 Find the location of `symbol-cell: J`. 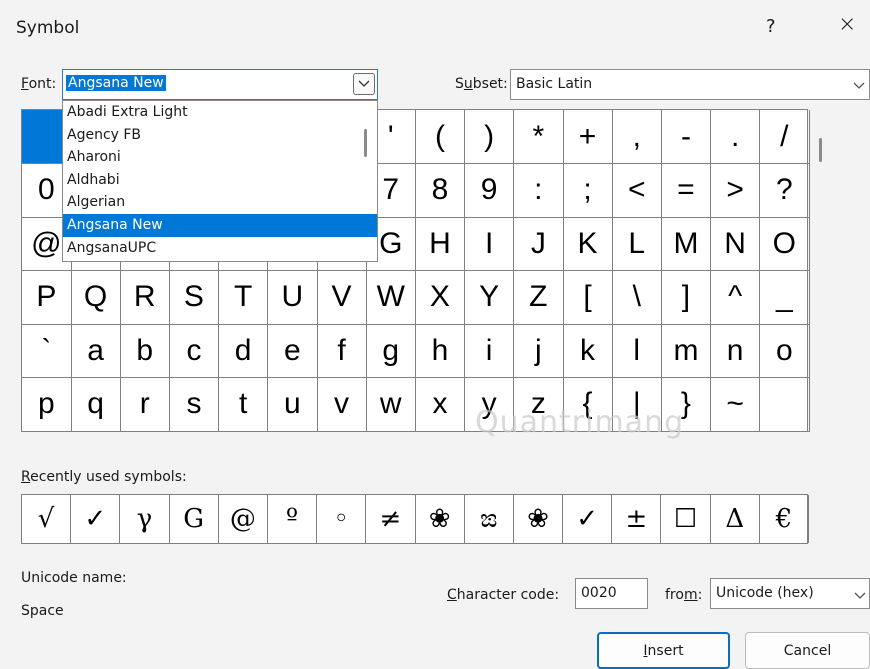

symbol-cell: J is located at coordinates (539, 244).